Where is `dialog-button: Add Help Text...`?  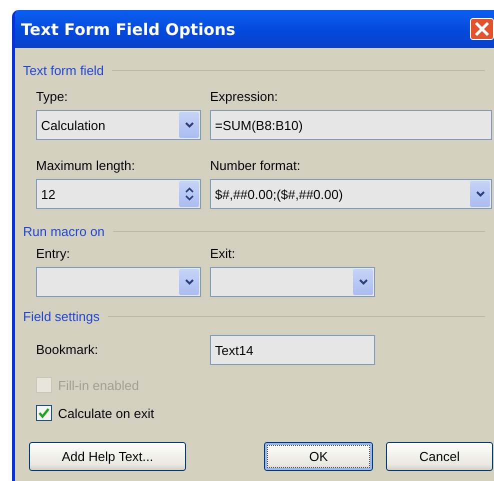 dialog-button: Add Help Text... is located at coordinates (107, 456).